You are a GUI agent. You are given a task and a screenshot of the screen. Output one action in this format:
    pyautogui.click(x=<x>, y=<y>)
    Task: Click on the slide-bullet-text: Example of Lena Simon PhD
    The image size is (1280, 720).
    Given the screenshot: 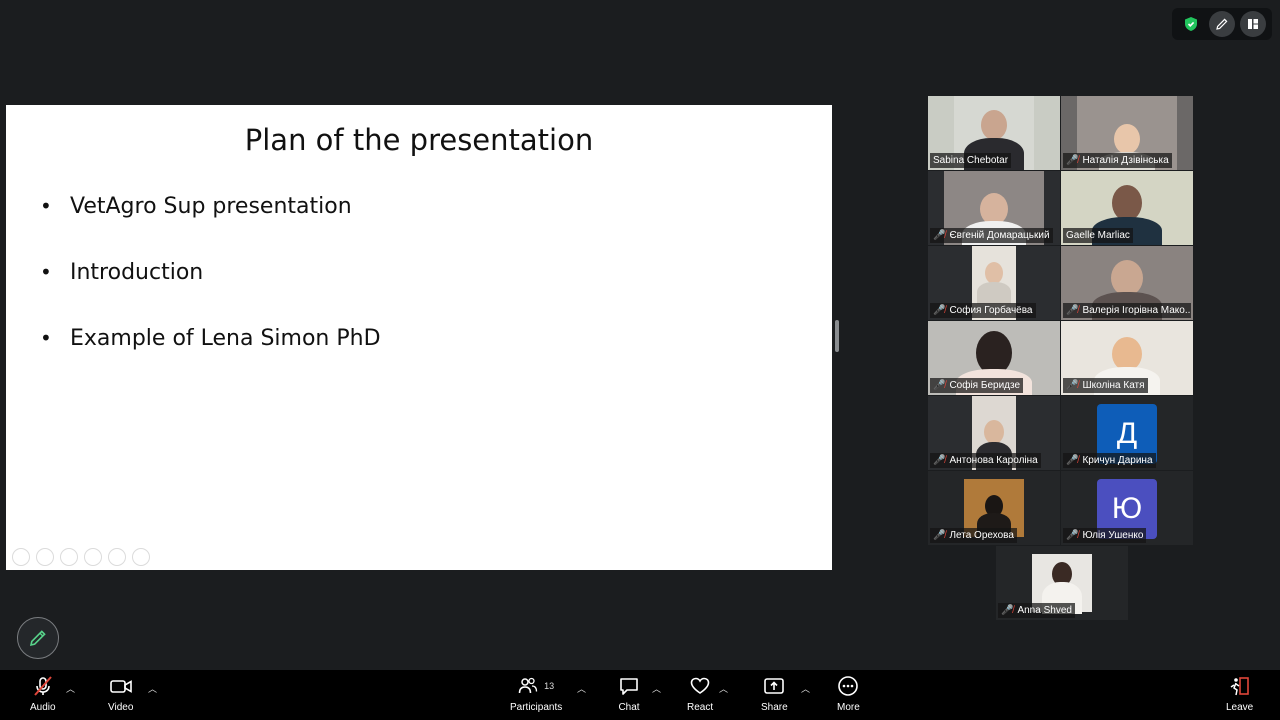 What is the action you would take?
    pyautogui.click(x=225, y=338)
    